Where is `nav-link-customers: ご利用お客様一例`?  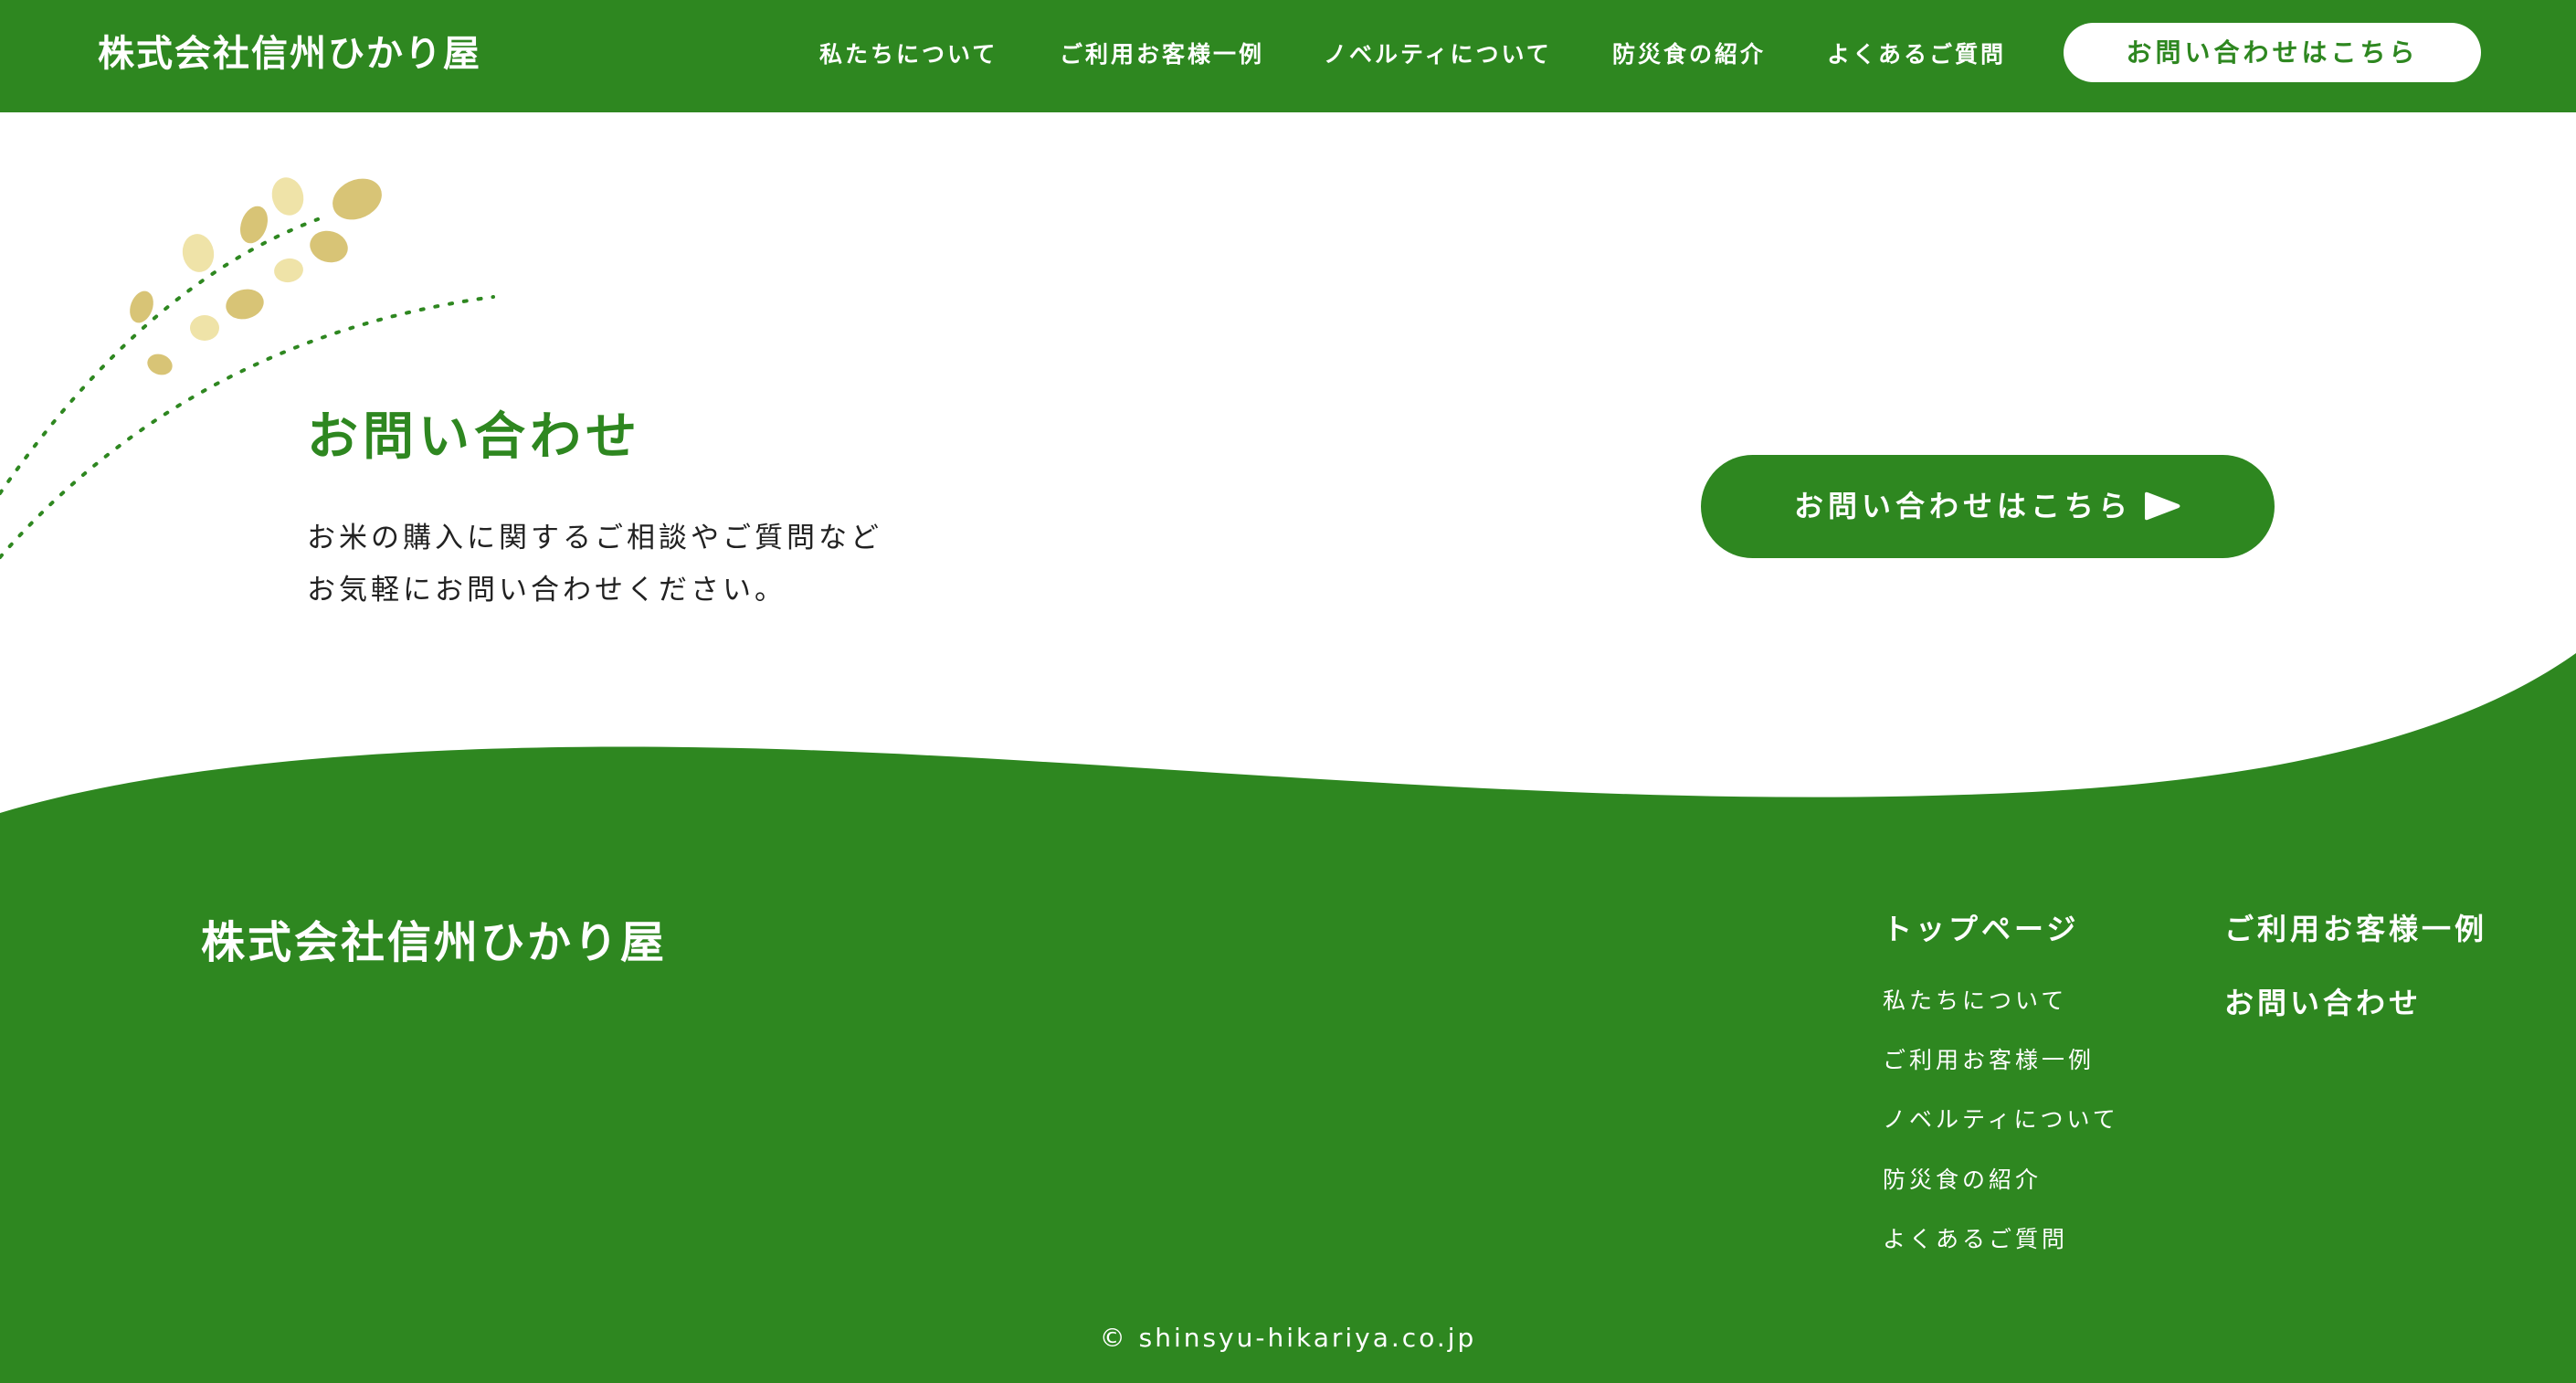
nav-link-customers: ご利用お客様一例 is located at coordinates (1162, 55).